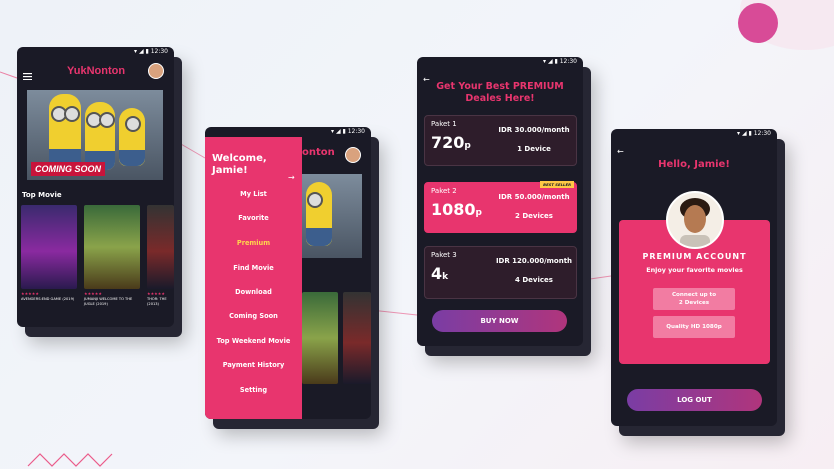 The width and height of the screenshot is (834, 469). Describe the element at coordinates (157, 301) in the screenshot. I see `poster-title: THOR: THE (2013)` at that location.